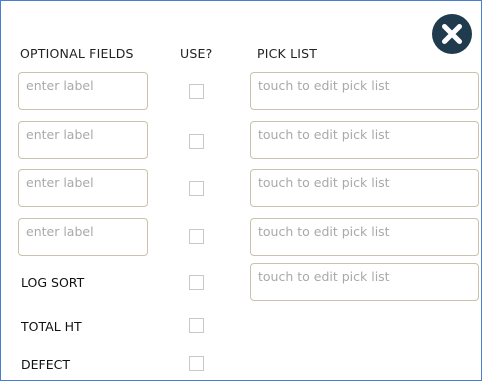 This screenshot has width=484, height=383. I want to click on optional-field-4-label-input: enter label, so click(83, 237).